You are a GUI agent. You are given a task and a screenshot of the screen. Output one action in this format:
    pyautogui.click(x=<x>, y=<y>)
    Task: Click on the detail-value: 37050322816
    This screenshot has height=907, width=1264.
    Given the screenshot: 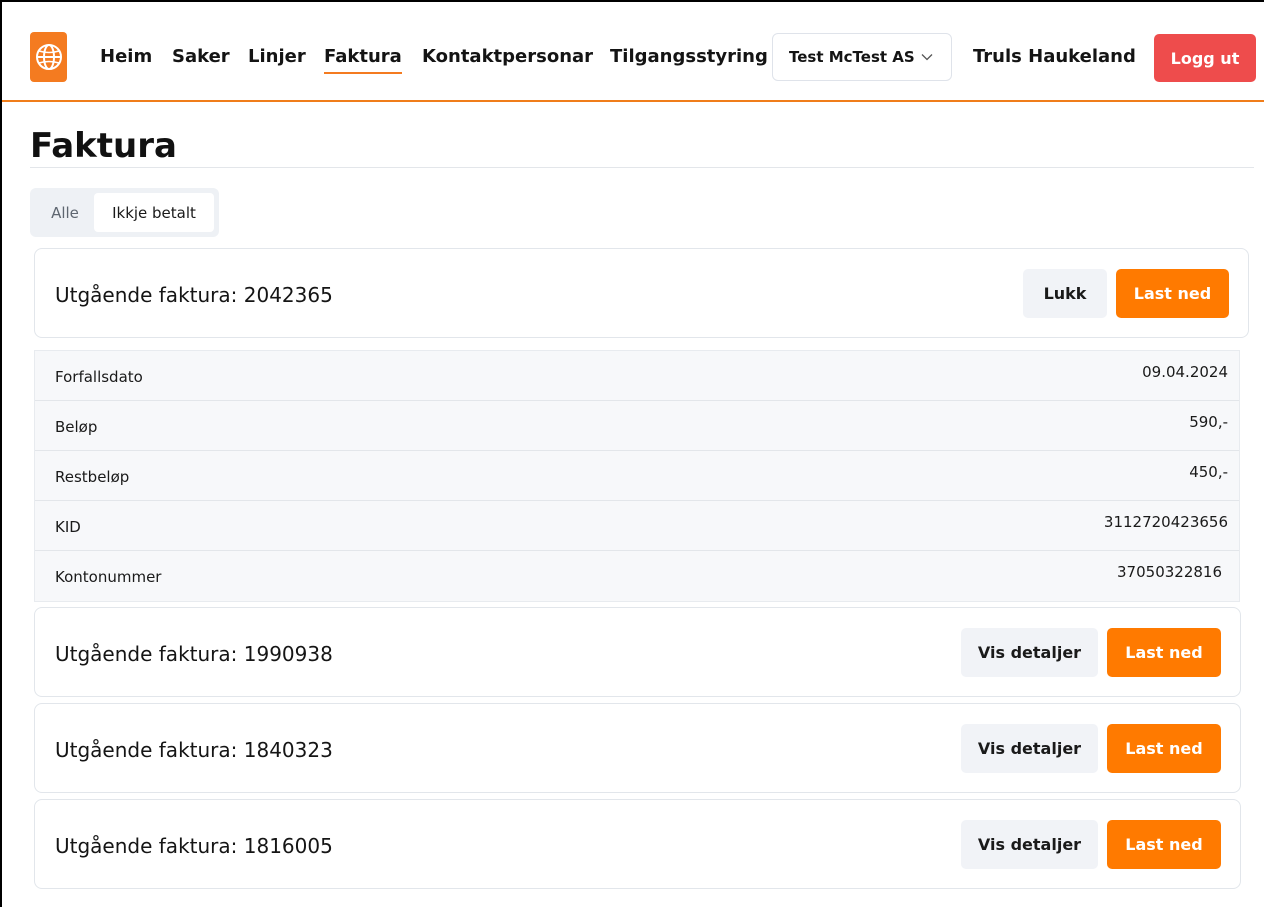 What is the action you would take?
    pyautogui.click(x=1169, y=572)
    